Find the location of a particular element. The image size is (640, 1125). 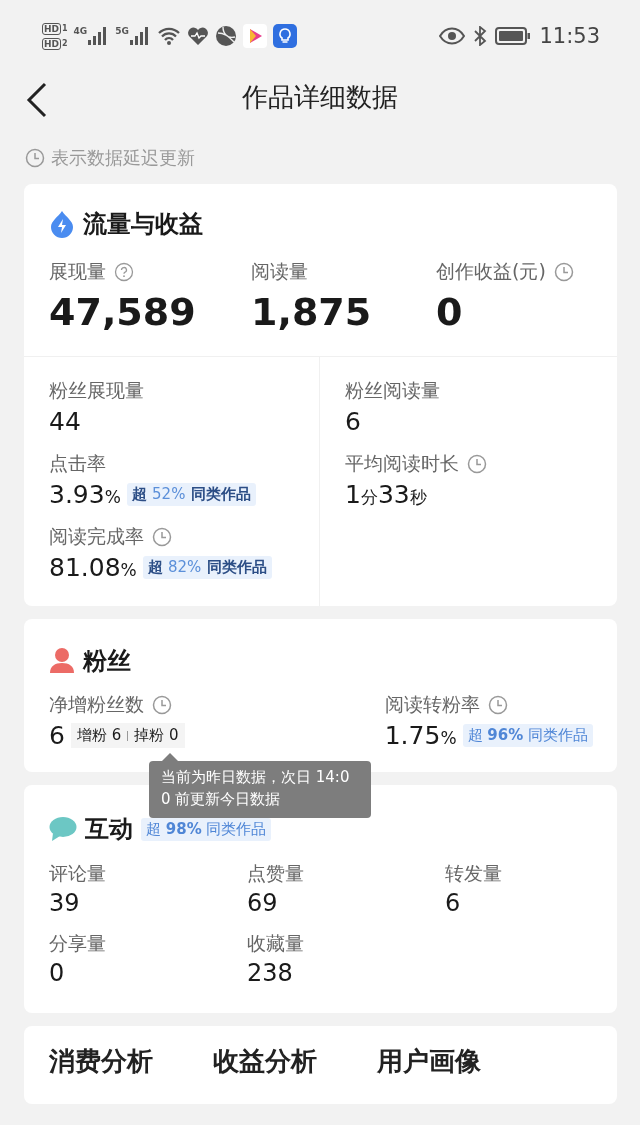

metric-label: 阅读转粉率 is located at coordinates (432, 704).